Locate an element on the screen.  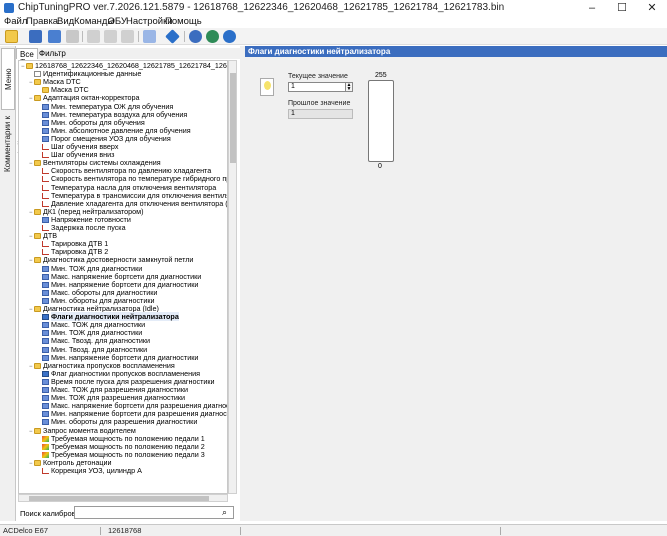
menu-view: Вид is located at coordinates (65, 22).